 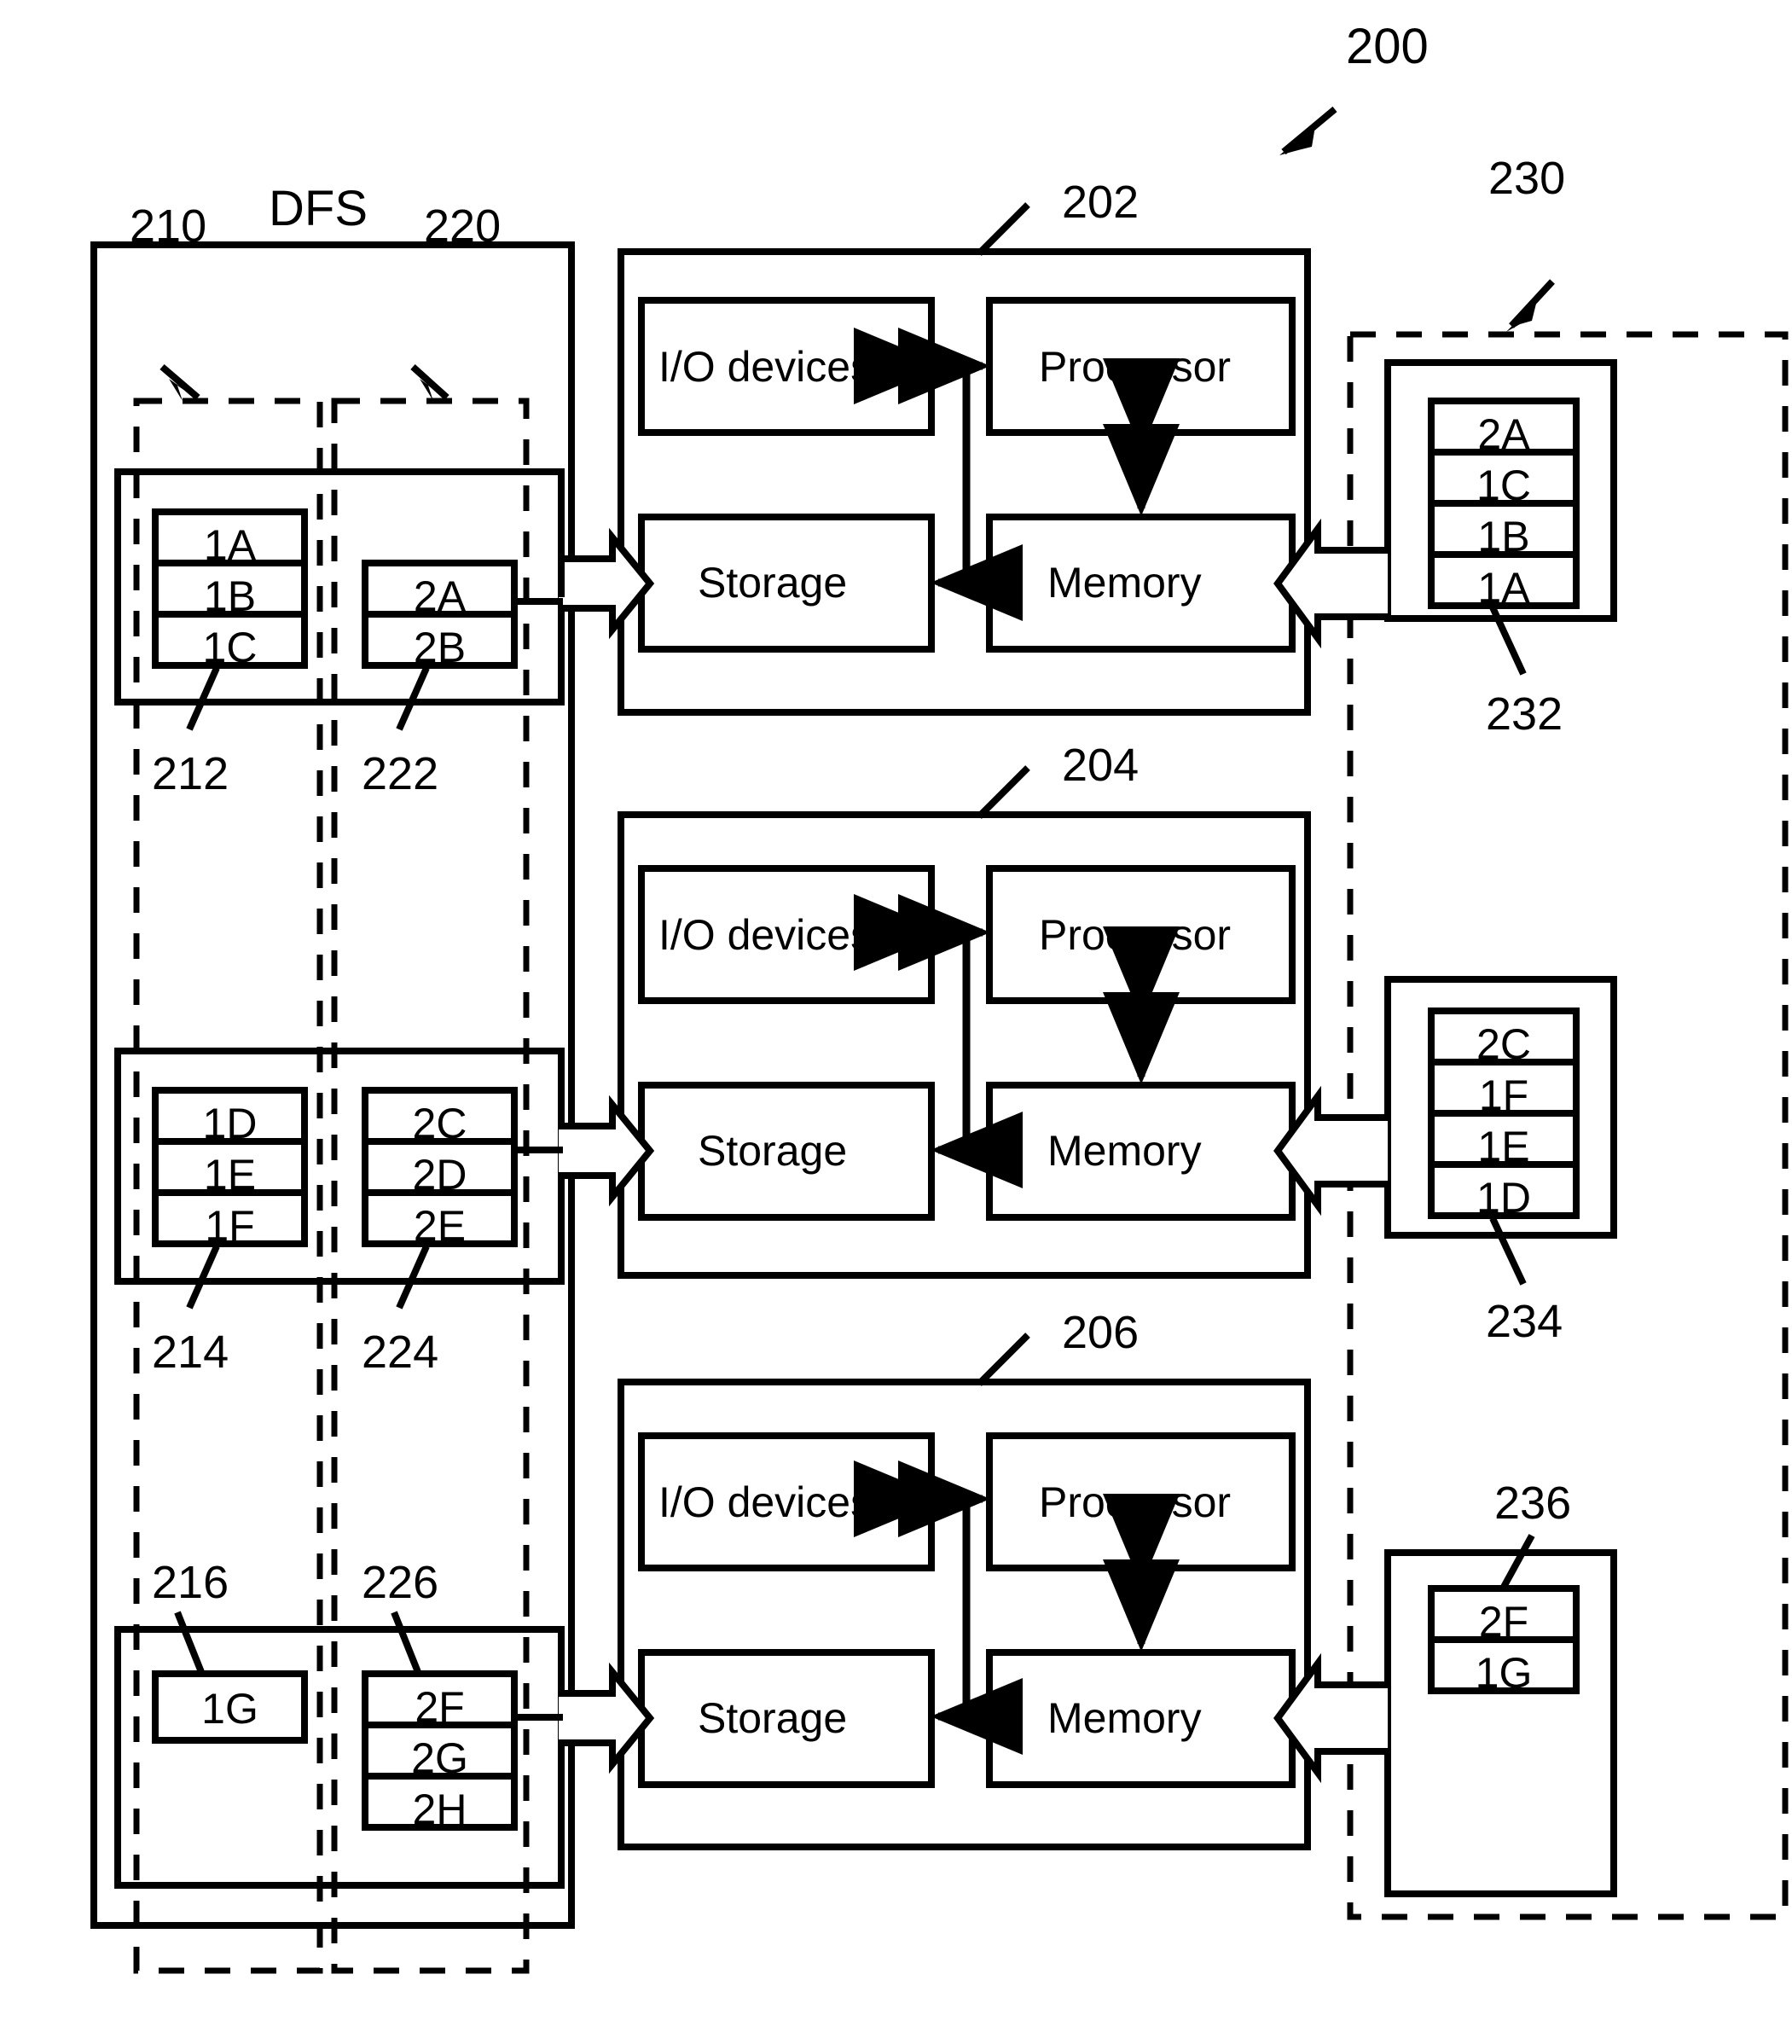 I want to click on cache-cell: 2C, so click(x=1504, y=1044).